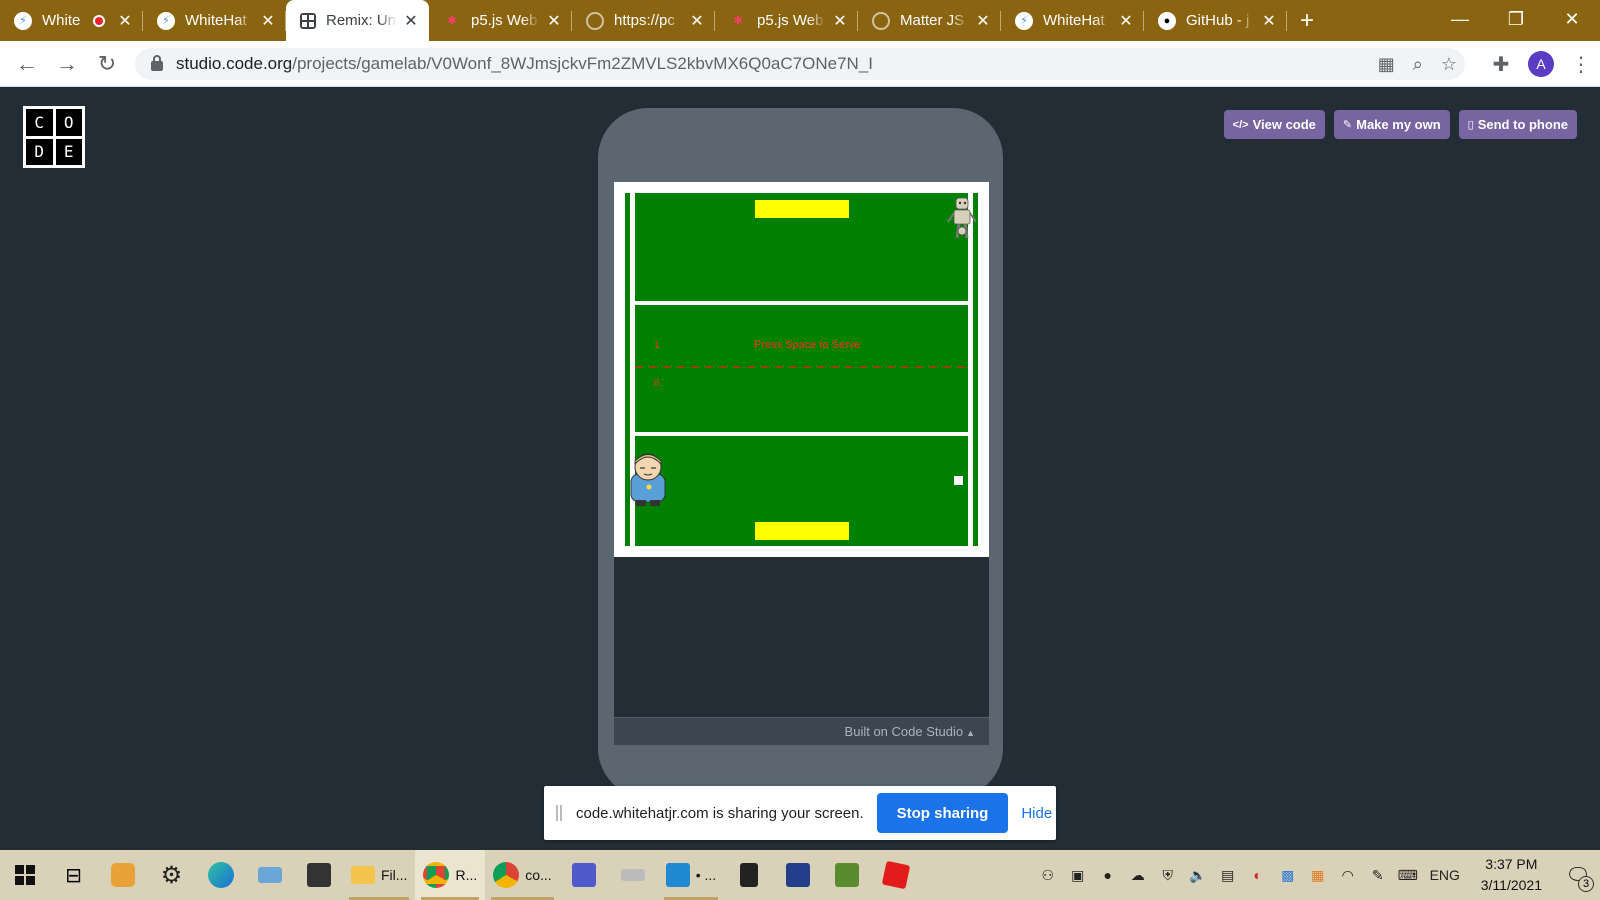 The width and height of the screenshot is (1600, 900). I want to click on laptop-icon, so click(269, 875).